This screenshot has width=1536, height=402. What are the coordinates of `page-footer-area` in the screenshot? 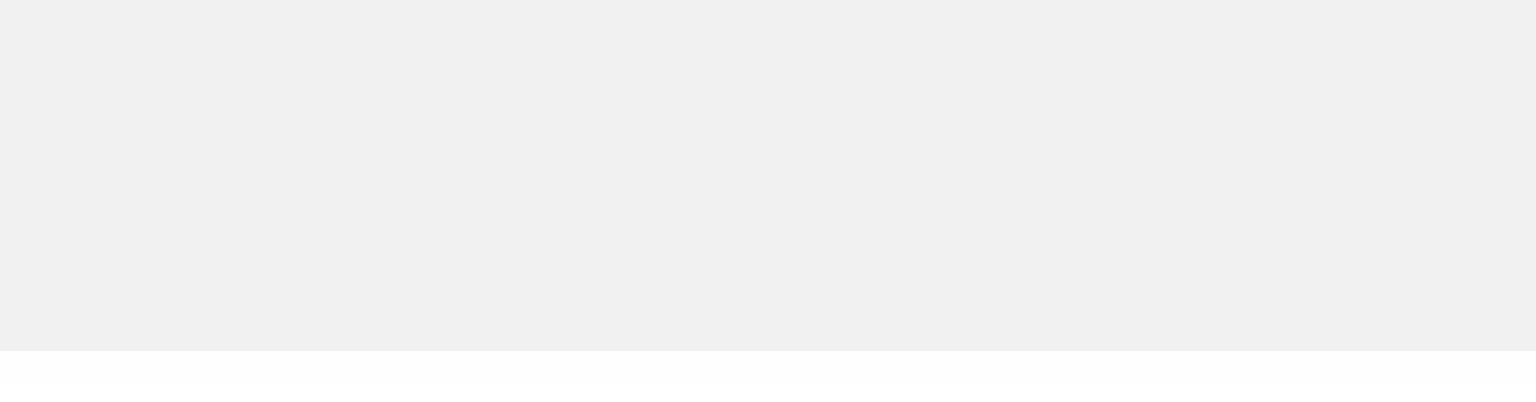 It's located at (768, 376).